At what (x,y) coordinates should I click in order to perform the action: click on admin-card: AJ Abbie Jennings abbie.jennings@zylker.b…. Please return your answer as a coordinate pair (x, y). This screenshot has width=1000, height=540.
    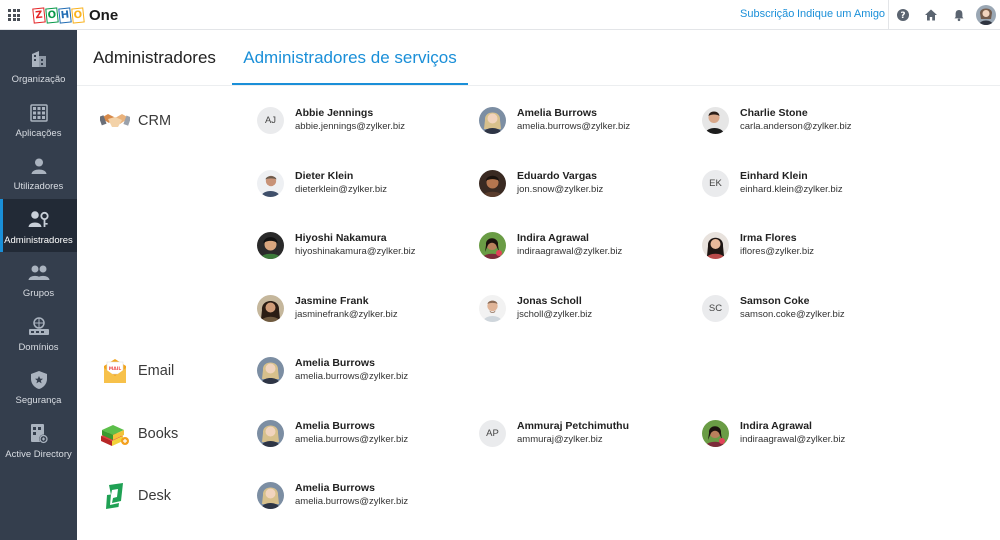
    Looking at the image, I should click on (331, 120).